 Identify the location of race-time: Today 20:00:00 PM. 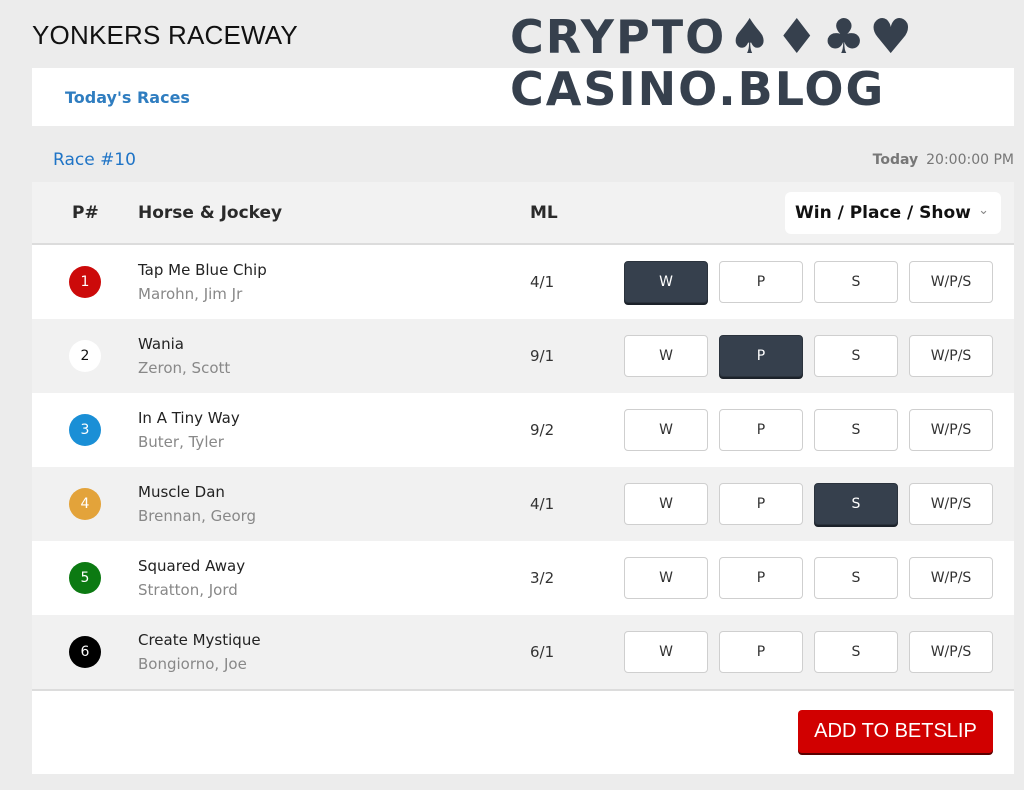
(943, 160).